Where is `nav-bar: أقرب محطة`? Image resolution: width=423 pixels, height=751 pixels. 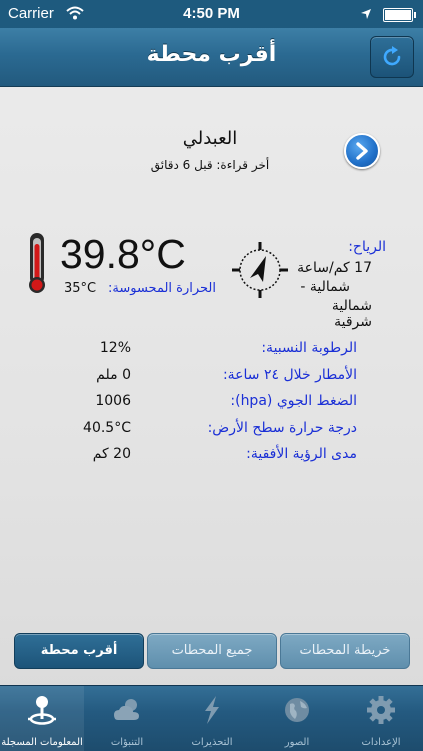
nav-bar: أقرب محطة is located at coordinates (211, 57).